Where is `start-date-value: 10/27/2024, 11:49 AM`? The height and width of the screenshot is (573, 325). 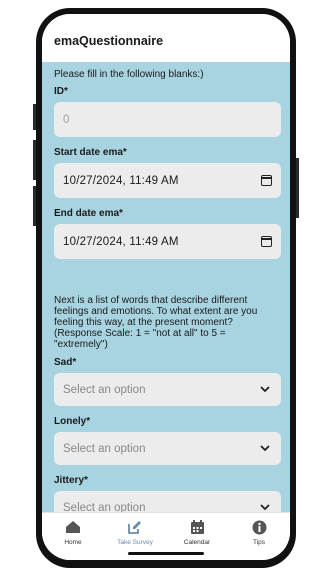
start-date-value: 10/27/2024, 11:49 AM is located at coordinates (121, 180).